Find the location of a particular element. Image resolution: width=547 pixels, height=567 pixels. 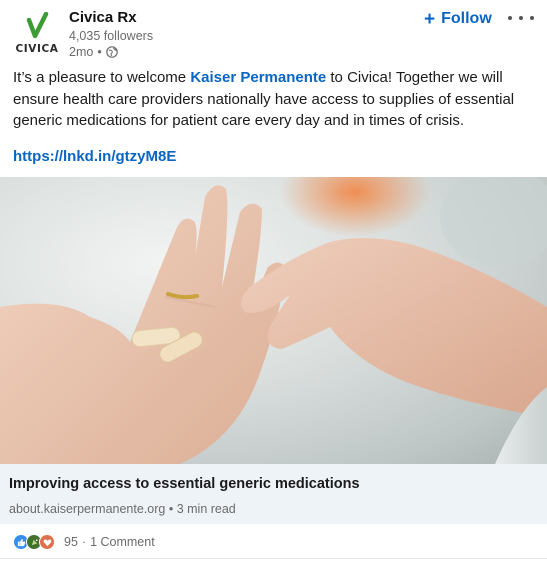

article-read-time: 3 min read is located at coordinates (206, 509).